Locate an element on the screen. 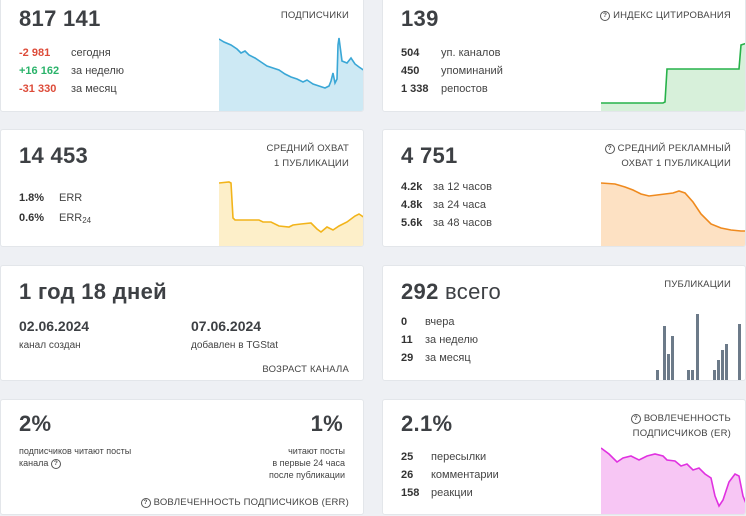 This screenshot has width=746, height=516. err-desc: ERR is located at coordinates (71, 198).